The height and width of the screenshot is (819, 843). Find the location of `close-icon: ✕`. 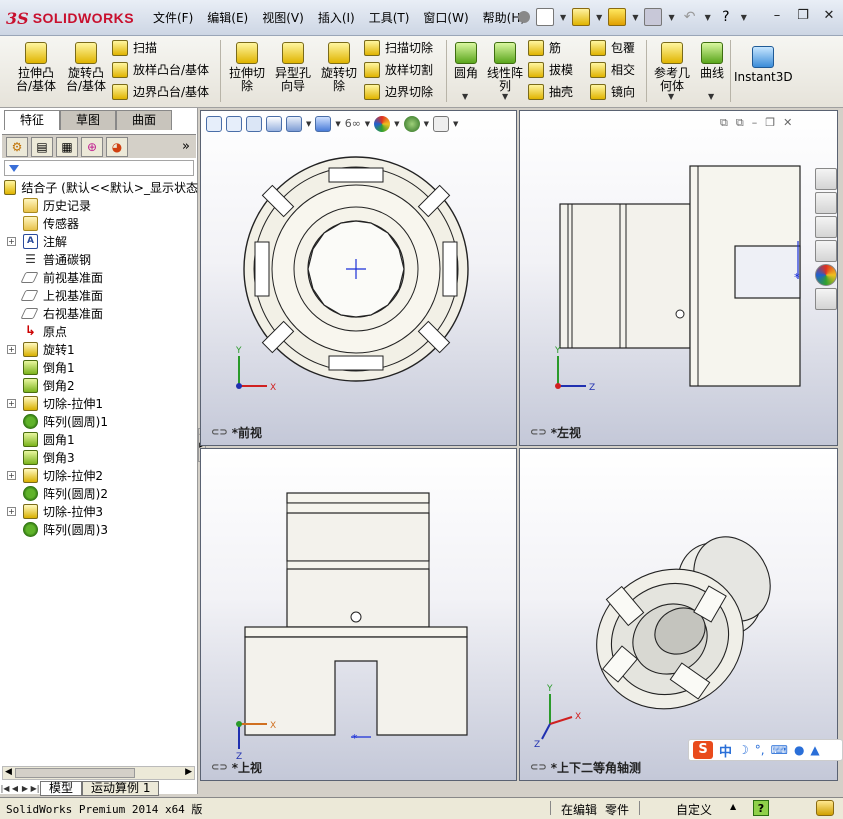

close-icon: ✕ is located at coordinates (829, 16).